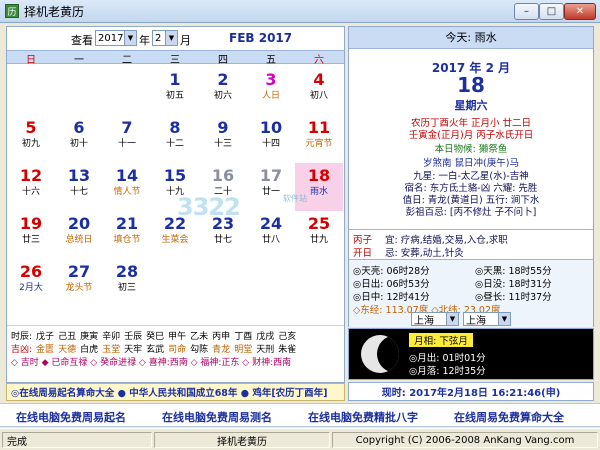  What do you see at coordinates (79, 283) in the screenshot?
I see `day-cell-27: 27 龙头节` at bounding box center [79, 283].